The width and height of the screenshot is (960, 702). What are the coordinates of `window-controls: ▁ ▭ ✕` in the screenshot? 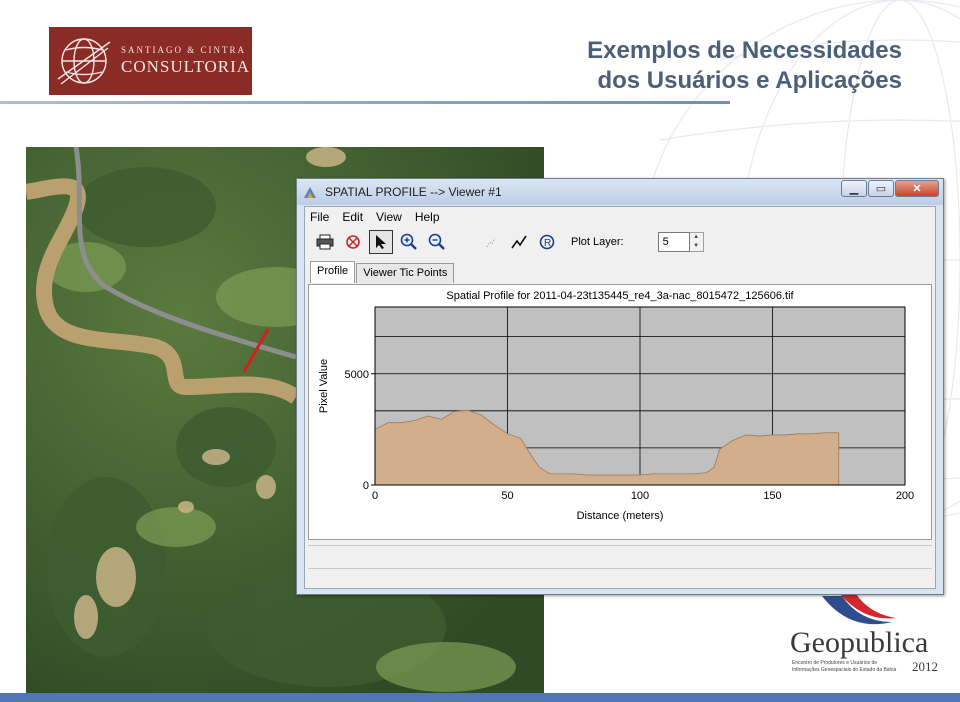 It's located at (889, 188).